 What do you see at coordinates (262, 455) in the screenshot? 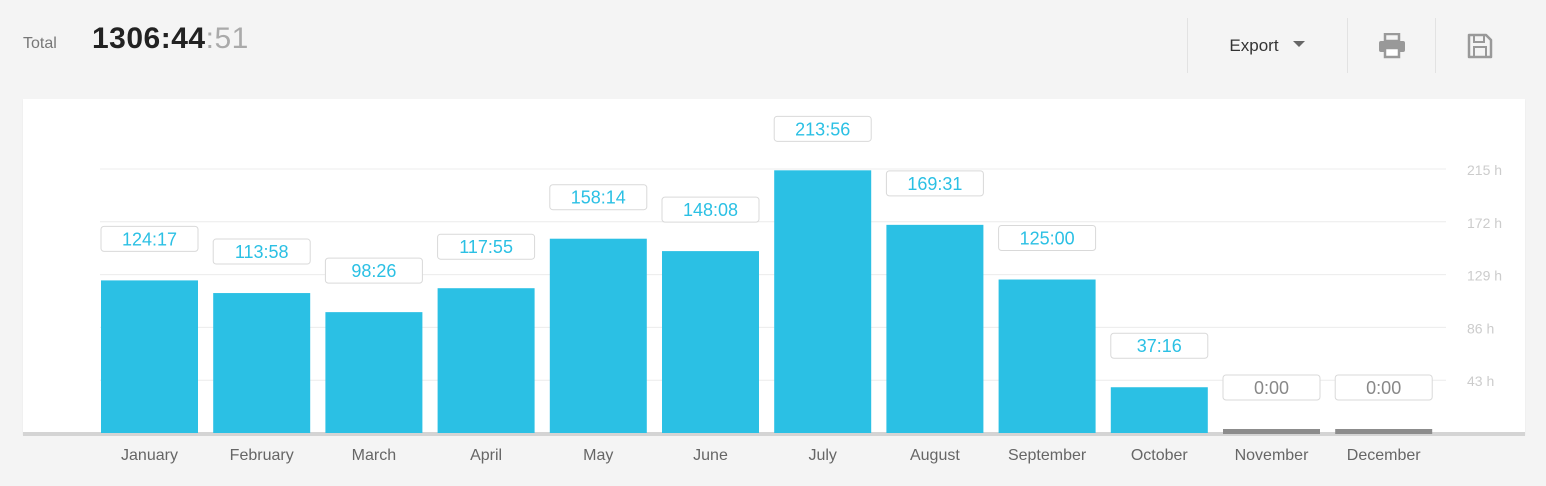
I see `x-tick-label: February` at bounding box center [262, 455].